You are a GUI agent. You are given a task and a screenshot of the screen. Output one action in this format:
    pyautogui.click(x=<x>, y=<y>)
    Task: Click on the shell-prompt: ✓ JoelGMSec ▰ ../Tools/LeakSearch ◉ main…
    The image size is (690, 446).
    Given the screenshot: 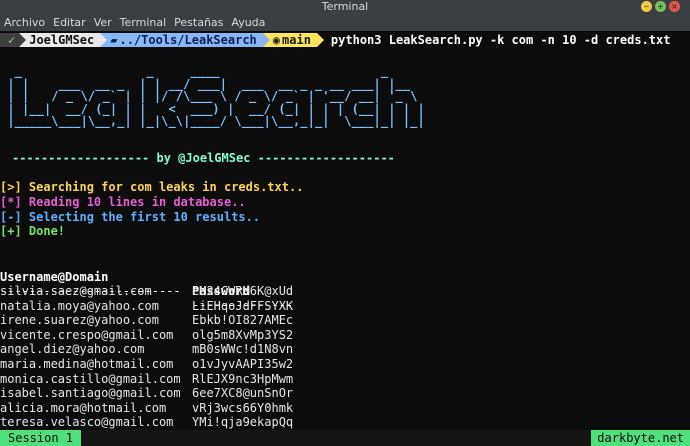 What is the action you would take?
    pyautogui.click(x=345, y=40)
    